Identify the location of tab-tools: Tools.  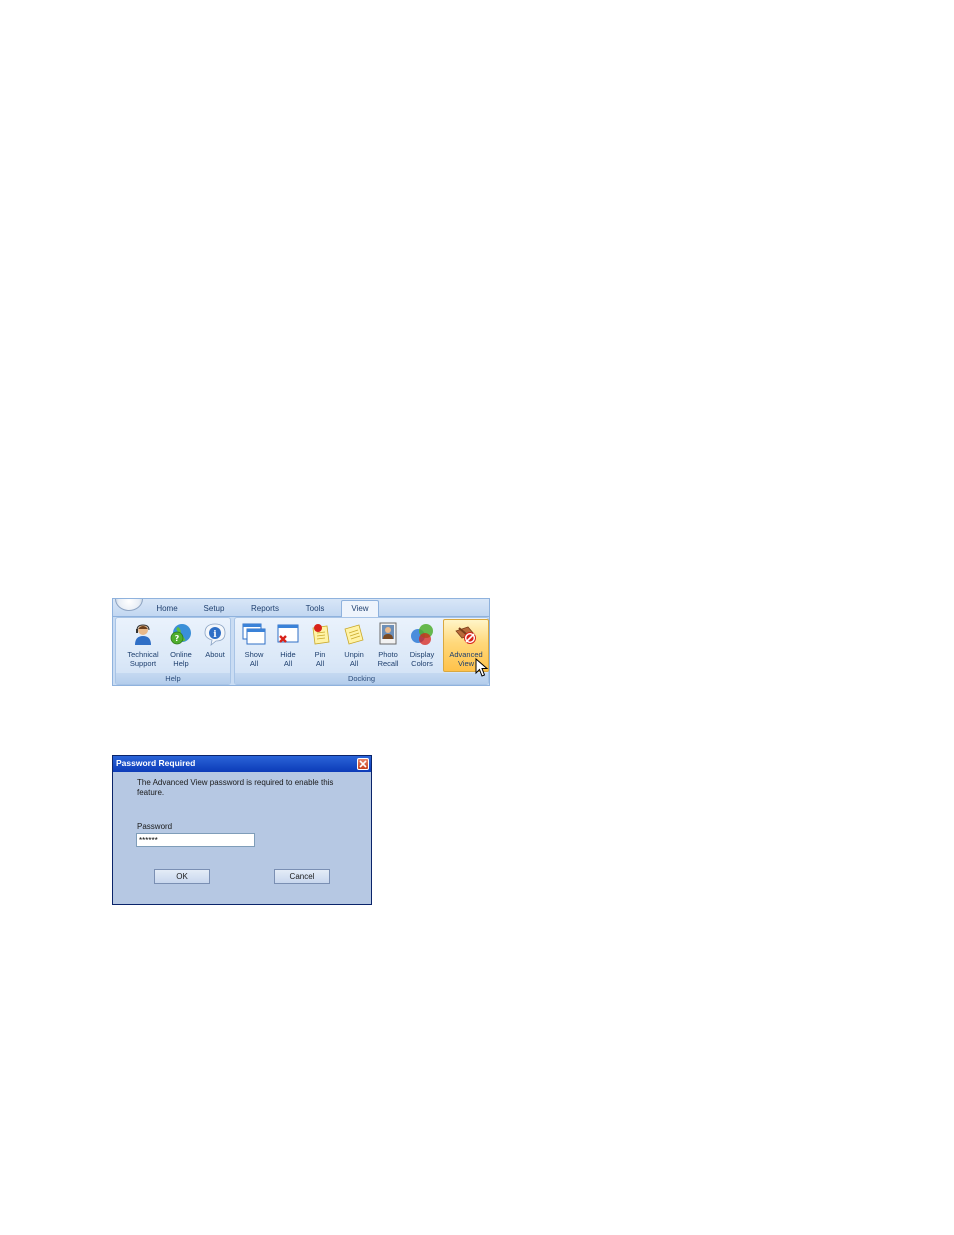
(315, 608).